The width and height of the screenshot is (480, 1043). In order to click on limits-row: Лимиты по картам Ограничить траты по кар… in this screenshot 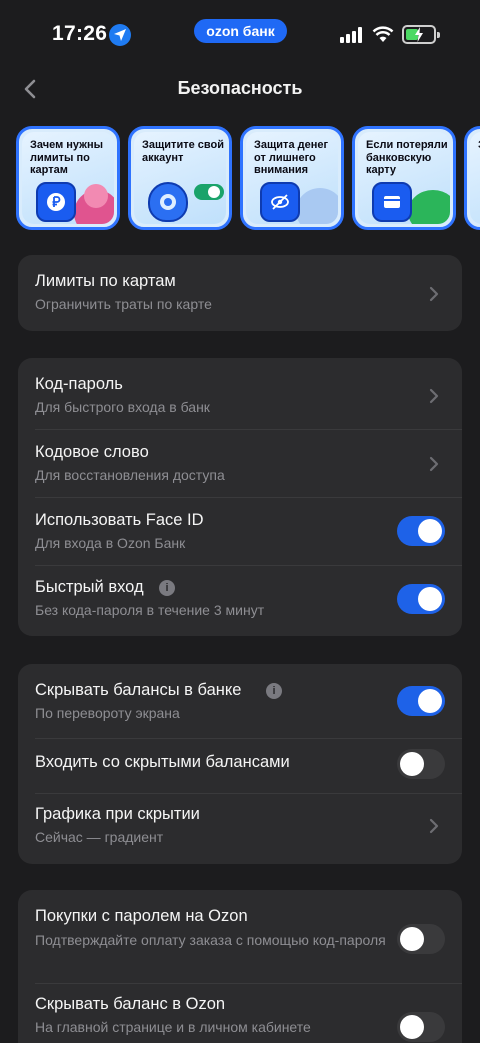, I will do `click(240, 293)`.